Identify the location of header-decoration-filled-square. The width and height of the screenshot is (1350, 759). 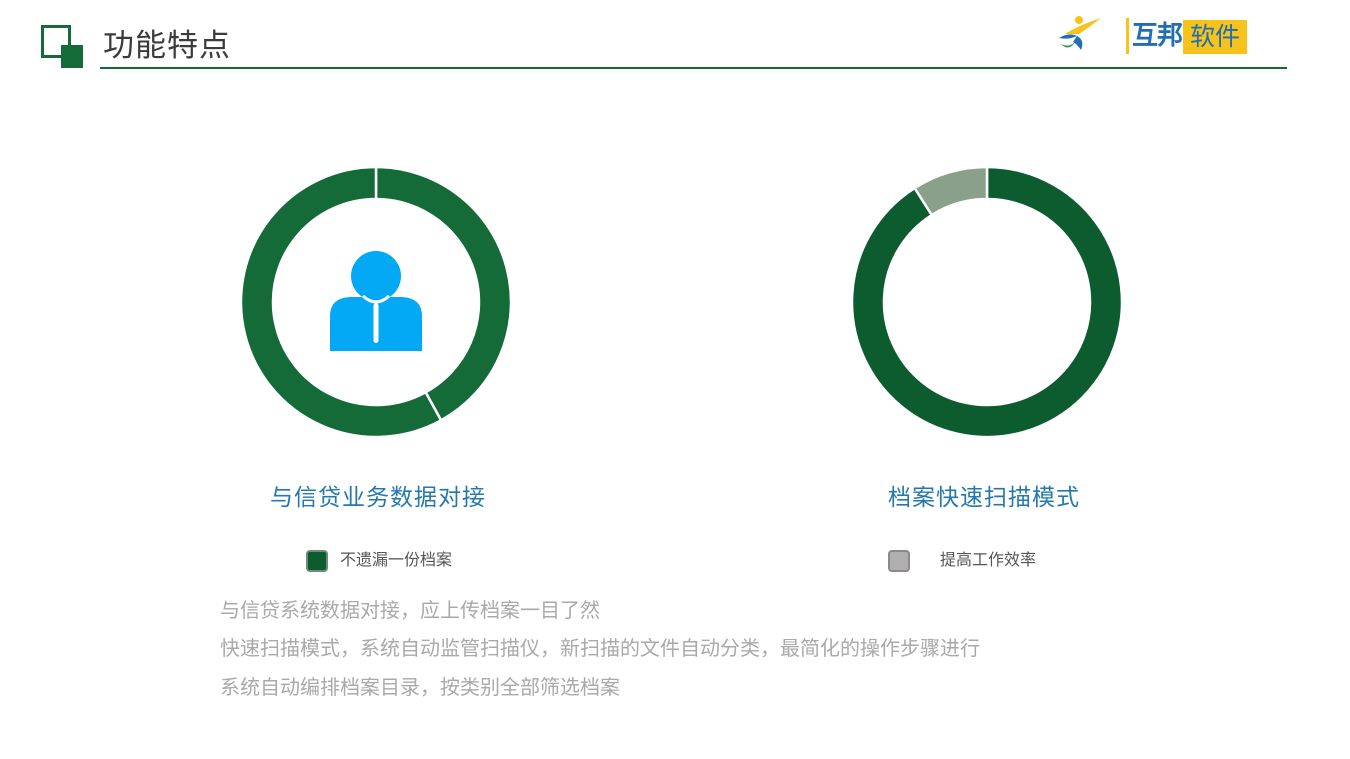
(72, 56).